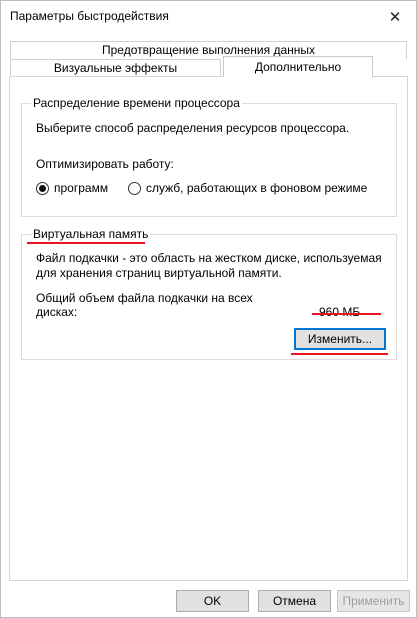  Describe the element at coordinates (57, 312) in the screenshot. I see `vm-total-label-line2: дисках:` at that location.